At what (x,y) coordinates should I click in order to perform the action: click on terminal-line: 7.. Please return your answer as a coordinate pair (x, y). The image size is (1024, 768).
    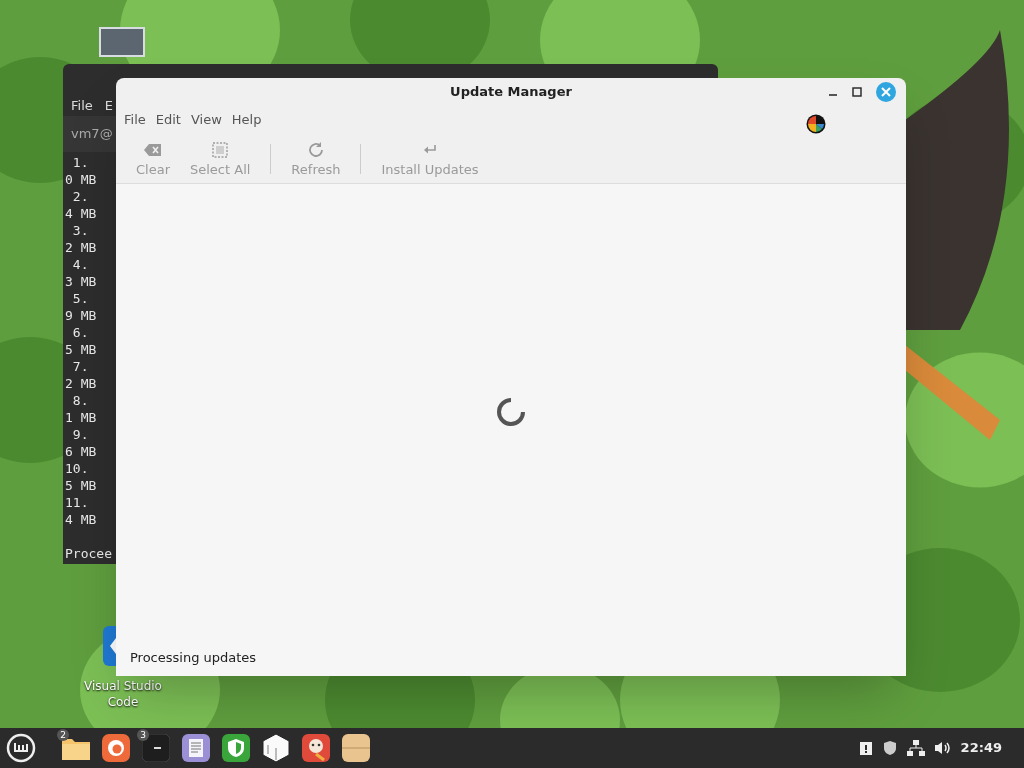
    Looking at the image, I should click on (80, 366).